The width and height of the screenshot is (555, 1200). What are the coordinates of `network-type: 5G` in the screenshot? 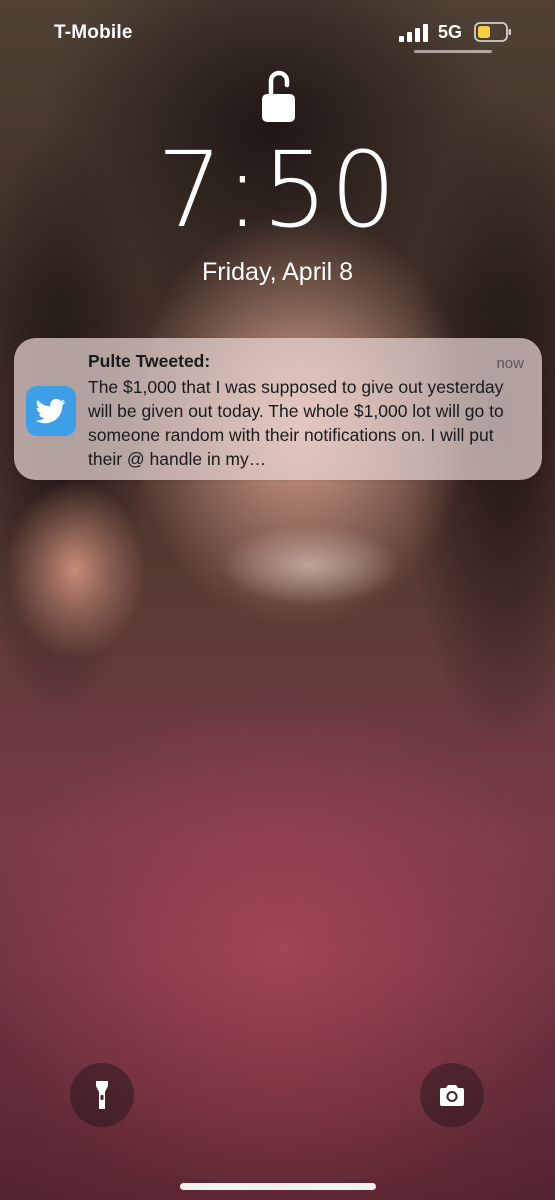 It's located at (450, 32).